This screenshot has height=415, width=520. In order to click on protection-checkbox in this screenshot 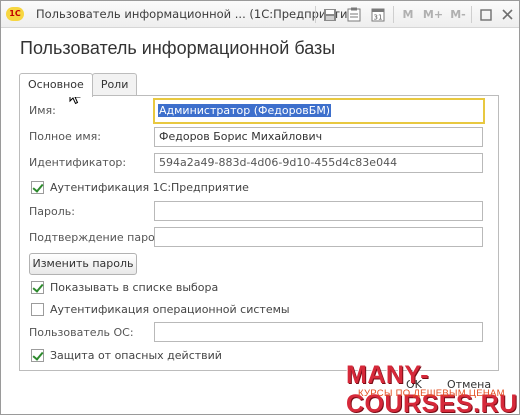, I will do `click(37, 355)`.